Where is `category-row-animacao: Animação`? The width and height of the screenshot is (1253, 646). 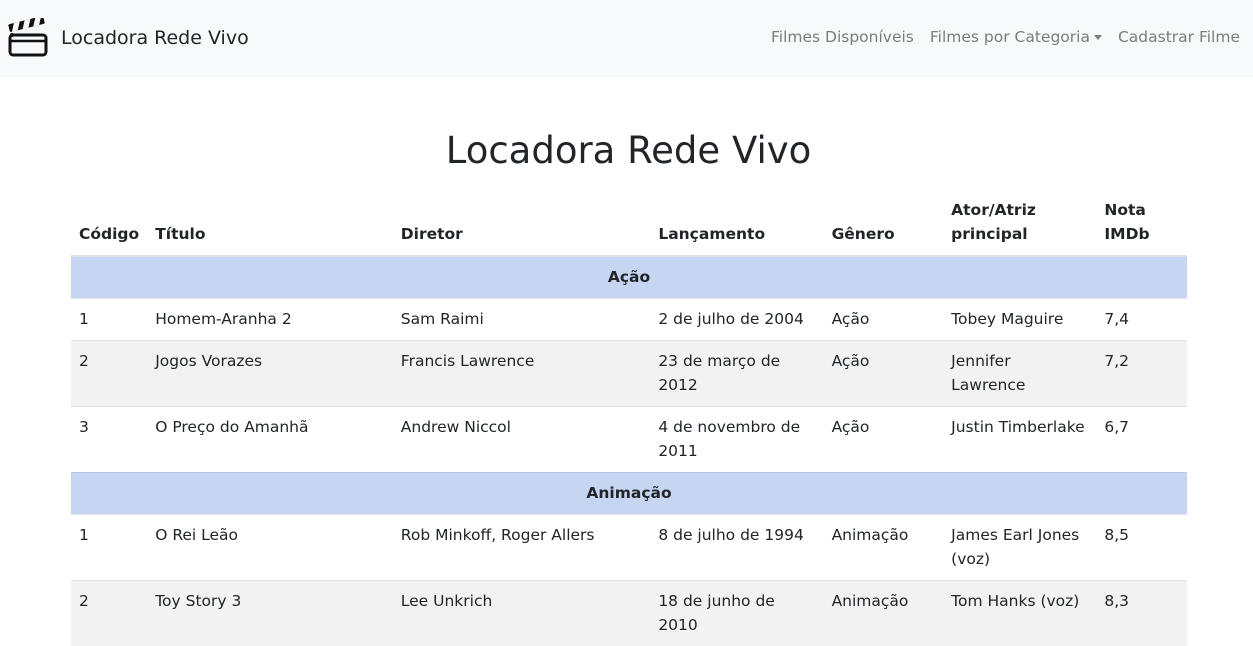
category-row-animacao: Animação is located at coordinates (629, 494).